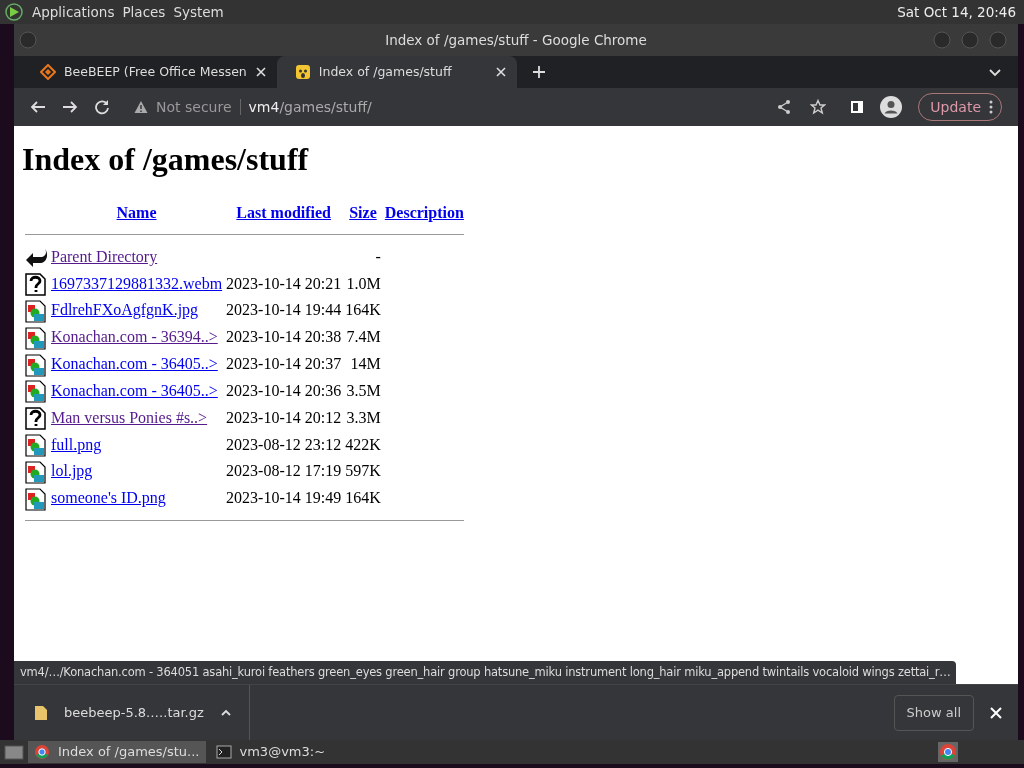 Image resolution: width=1024 pixels, height=768 pixels. Describe the element at coordinates (363, 337) in the screenshot. I see `file-size: 7.4M` at that location.